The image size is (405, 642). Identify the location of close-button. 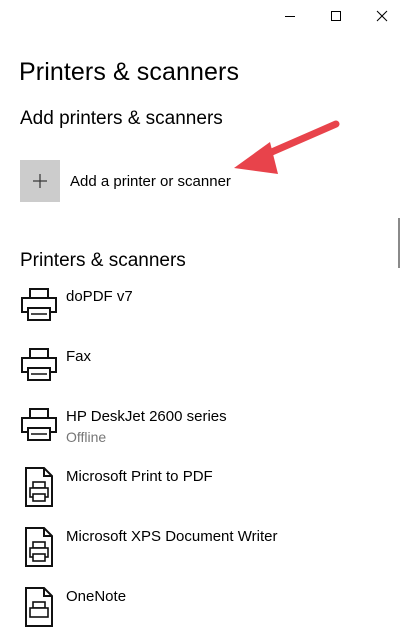
(382, 16).